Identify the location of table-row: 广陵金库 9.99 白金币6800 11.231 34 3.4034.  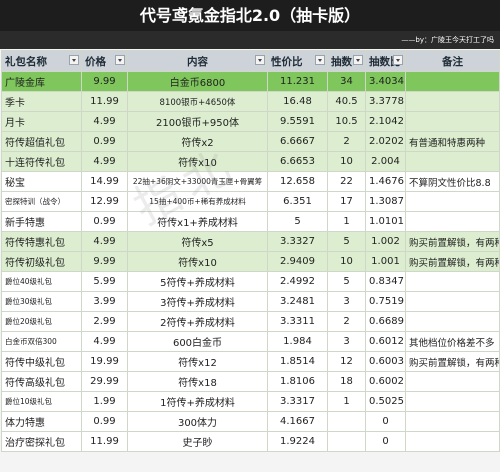
(250, 81).